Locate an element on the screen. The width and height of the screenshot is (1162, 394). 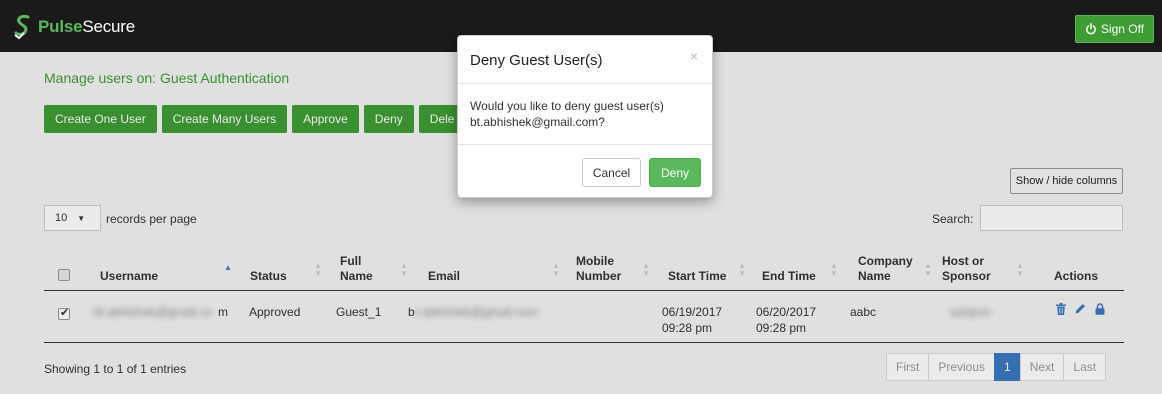
column-header-mobile-number: Mobile Number is located at coordinates (601, 266).